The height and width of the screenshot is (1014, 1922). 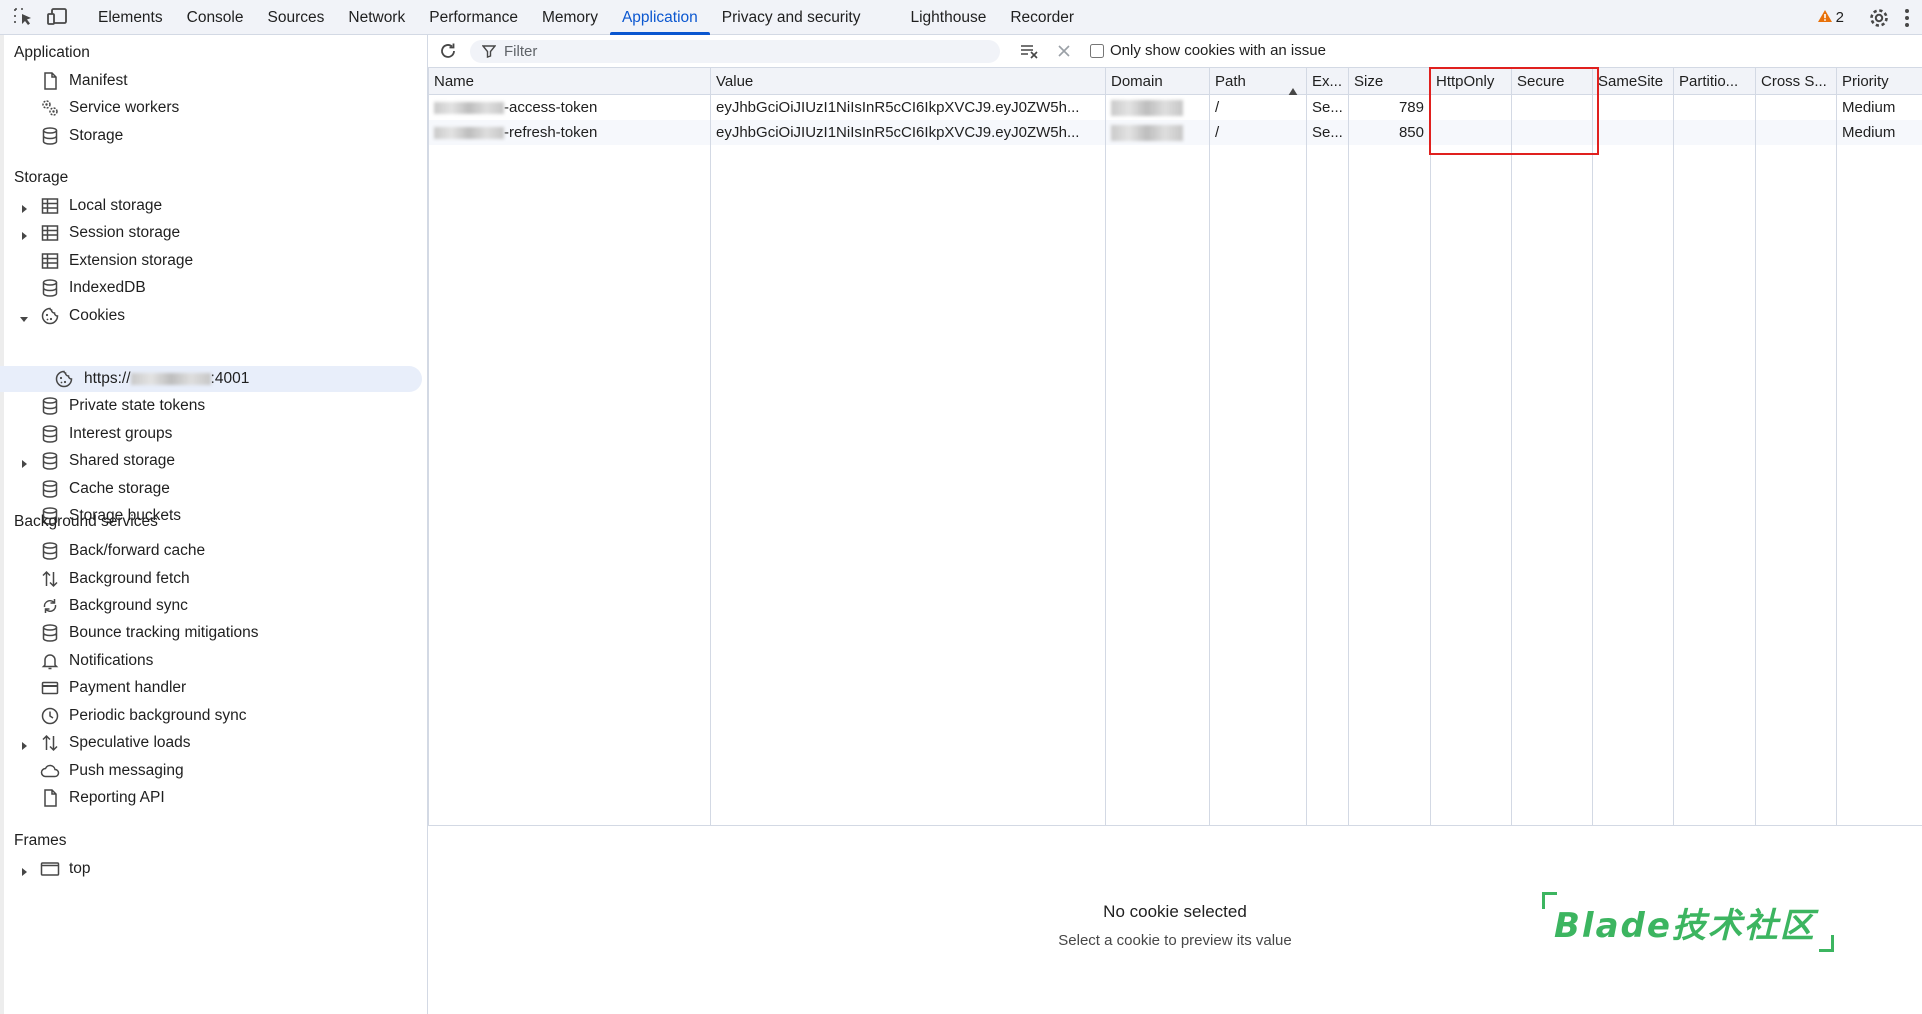 I want to click on tab-lighthouse: Lighthouse, so click(x=948, y=17).